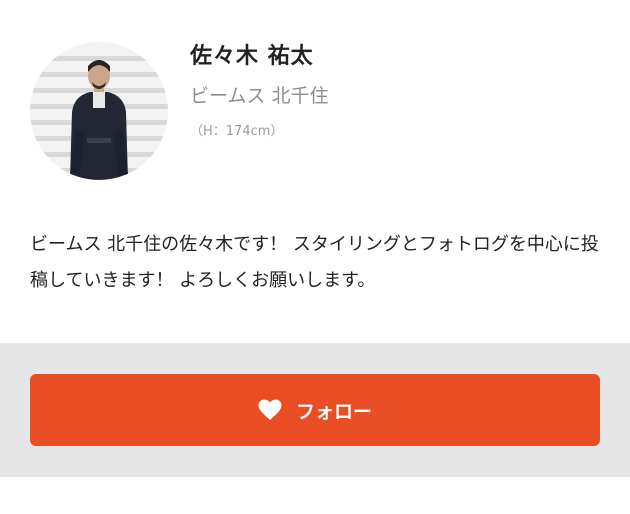  I want to click on heart-icon, so click(270, 410).